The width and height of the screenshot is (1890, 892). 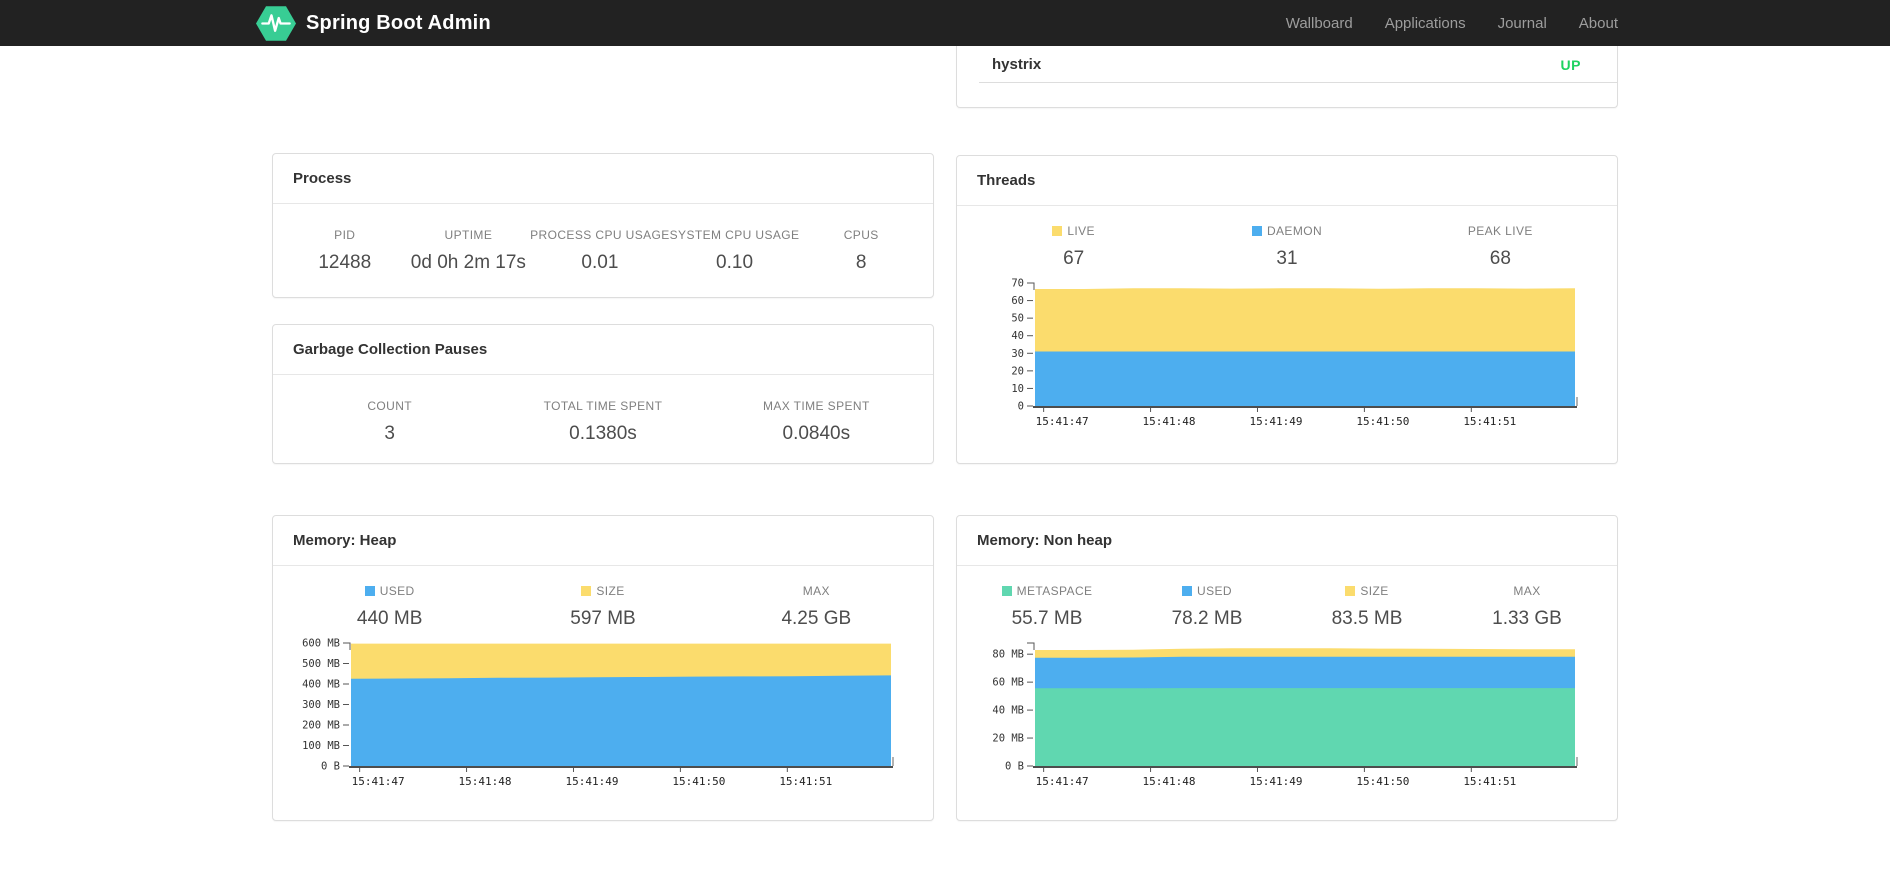 I want to click on stat-value: 0.0840s, so click(x=816, y=433).